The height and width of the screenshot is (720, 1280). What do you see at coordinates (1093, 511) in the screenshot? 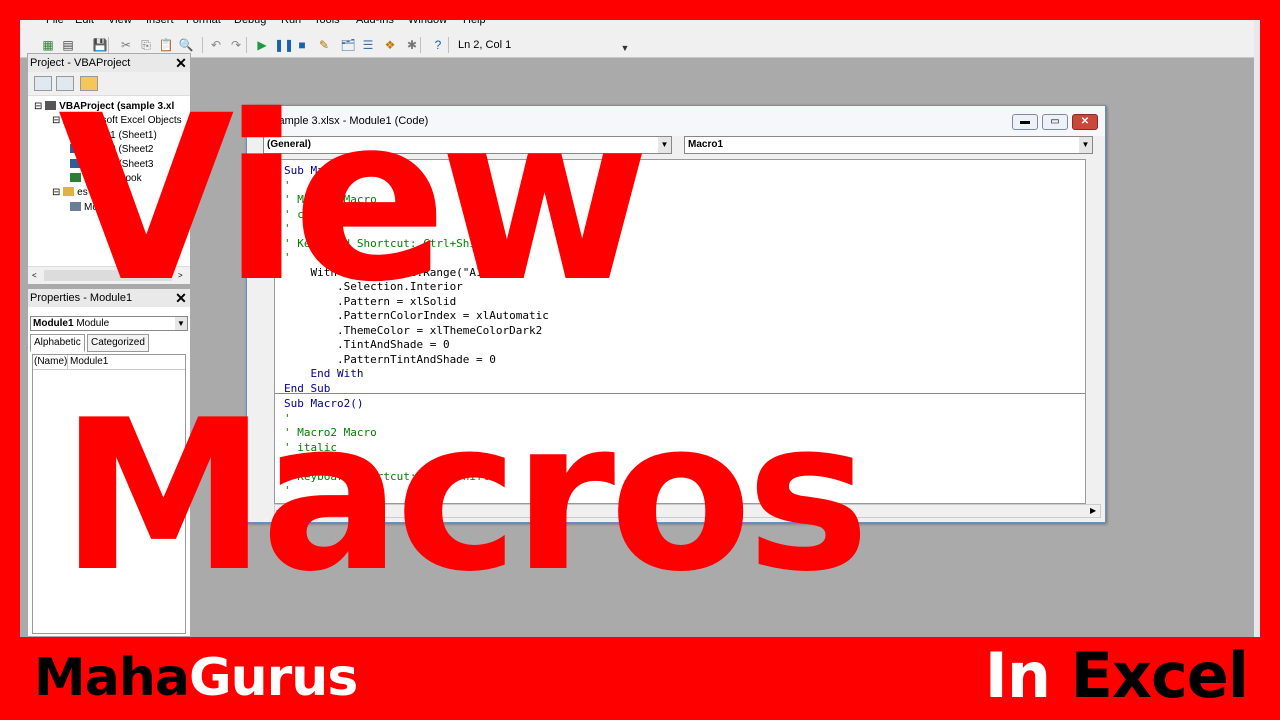
I see `scroll-right-icon: ▶` at bounding box center [1093, 511].